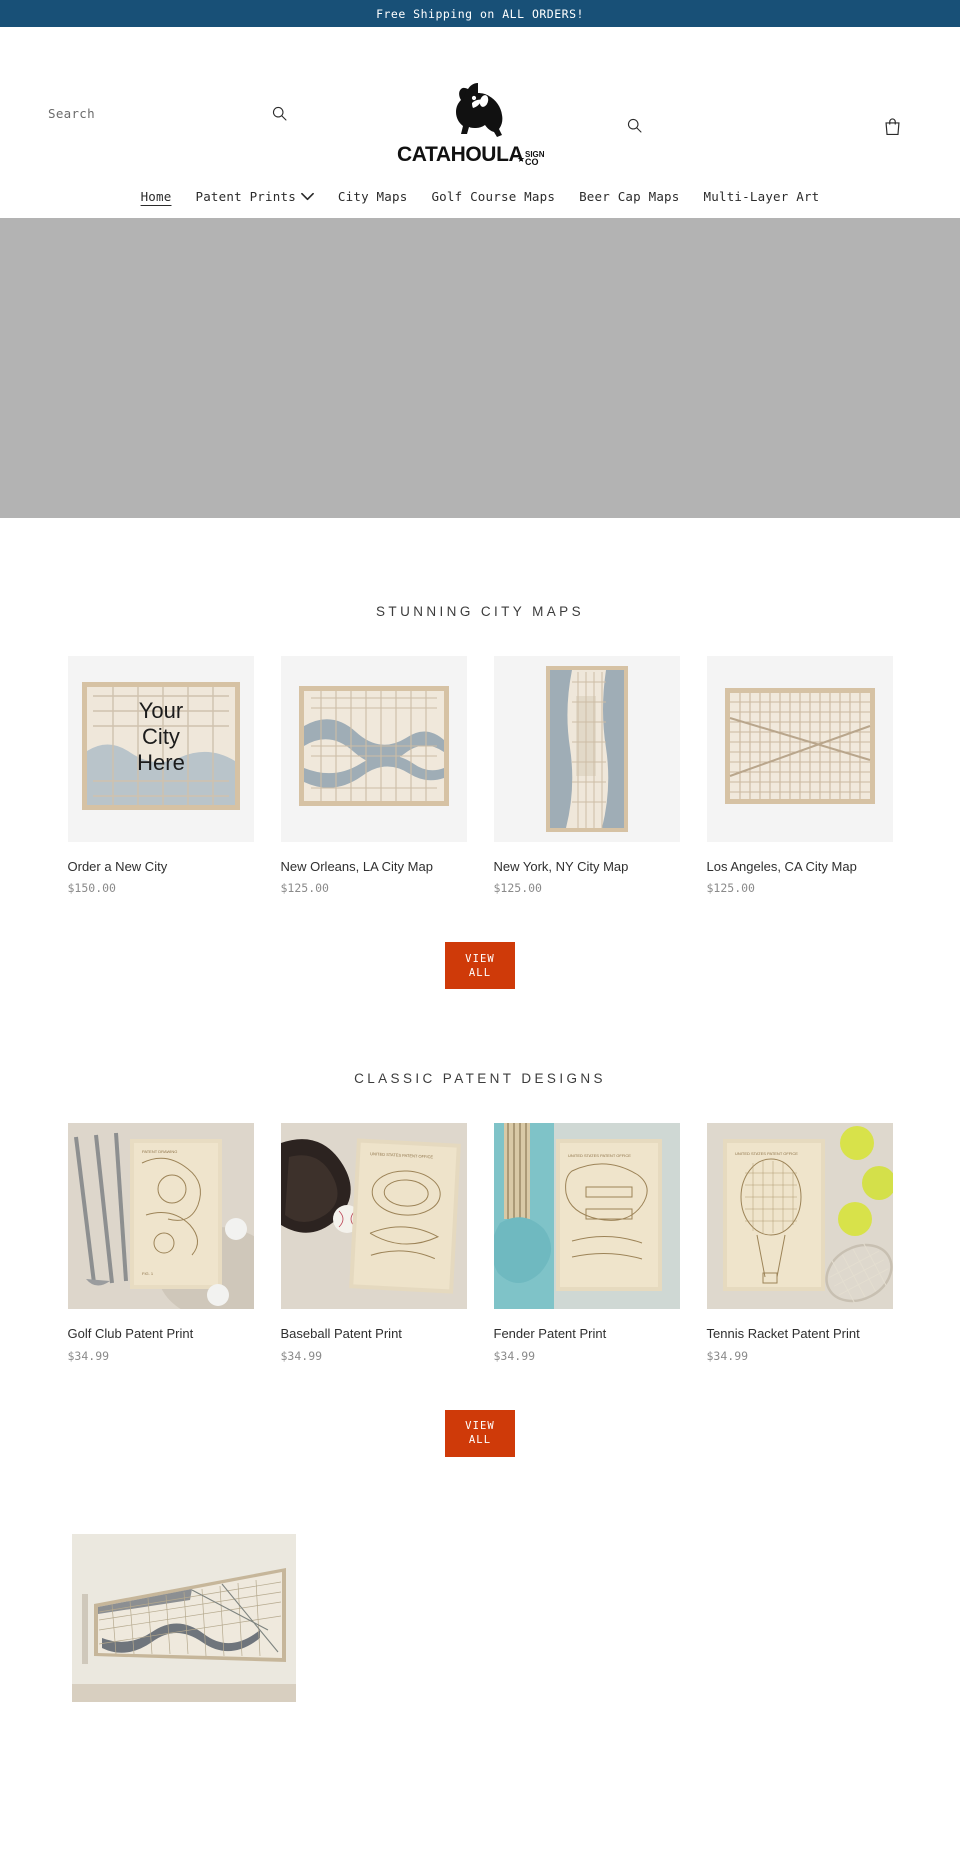 Image resolution: width=960 pixels, height=1875 pixels. Describe the element at coordinates (586, 749) in the screenshot. I see `product-image-new-york` at that location.